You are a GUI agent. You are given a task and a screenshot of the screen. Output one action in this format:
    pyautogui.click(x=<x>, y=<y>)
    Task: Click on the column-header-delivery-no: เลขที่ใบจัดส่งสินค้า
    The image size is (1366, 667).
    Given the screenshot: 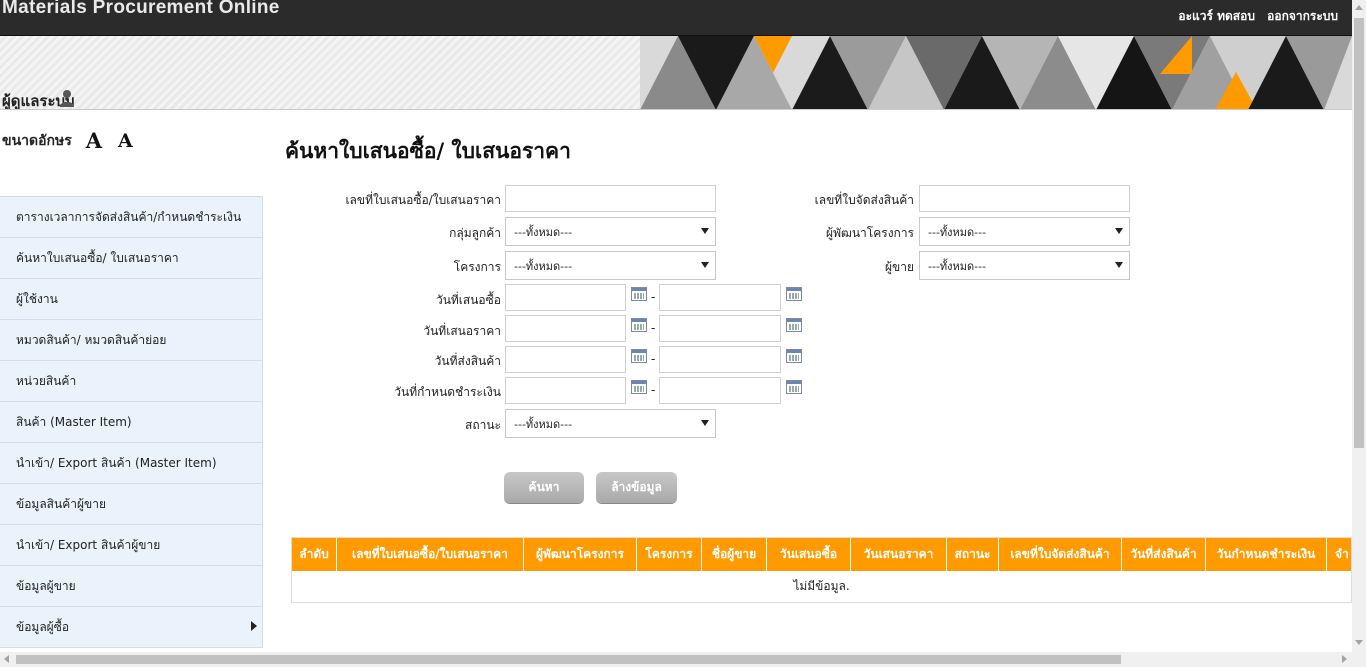 What is the action you would take?
    pyautogui.click(x=1060, y=554)
    